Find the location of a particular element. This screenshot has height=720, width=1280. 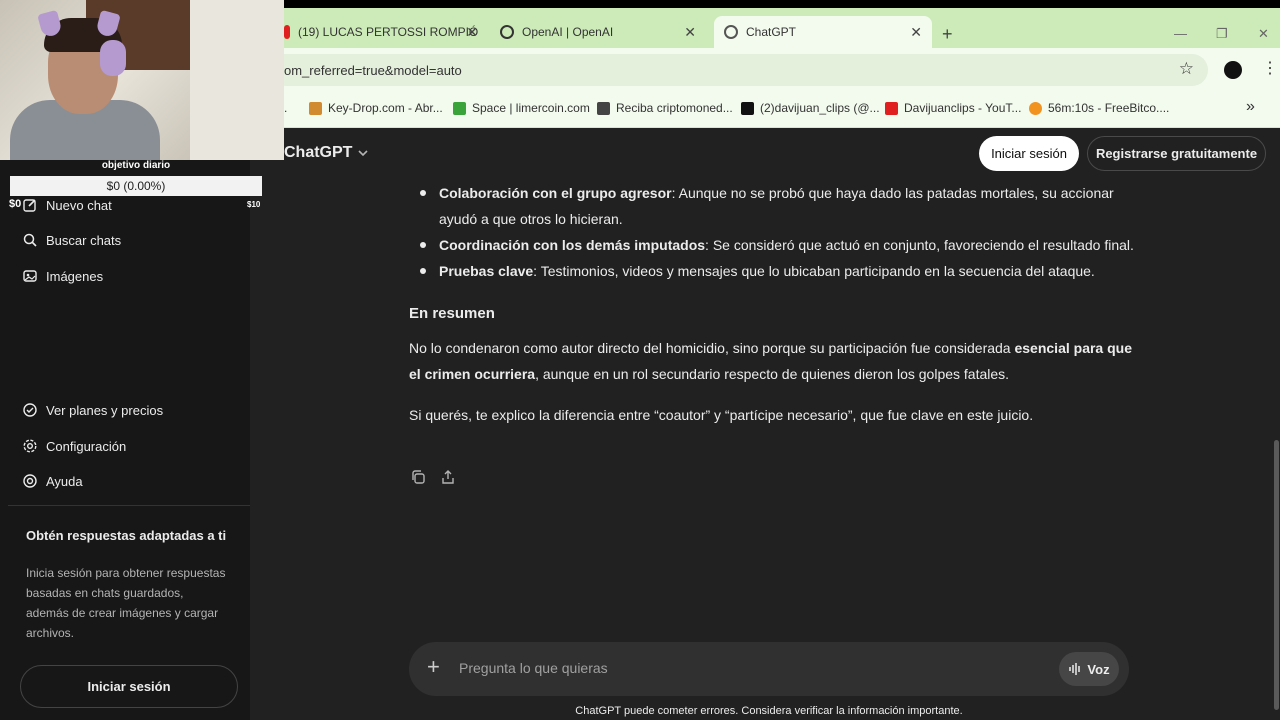

minimize-icon: — is located at coordinates (1180, 33).